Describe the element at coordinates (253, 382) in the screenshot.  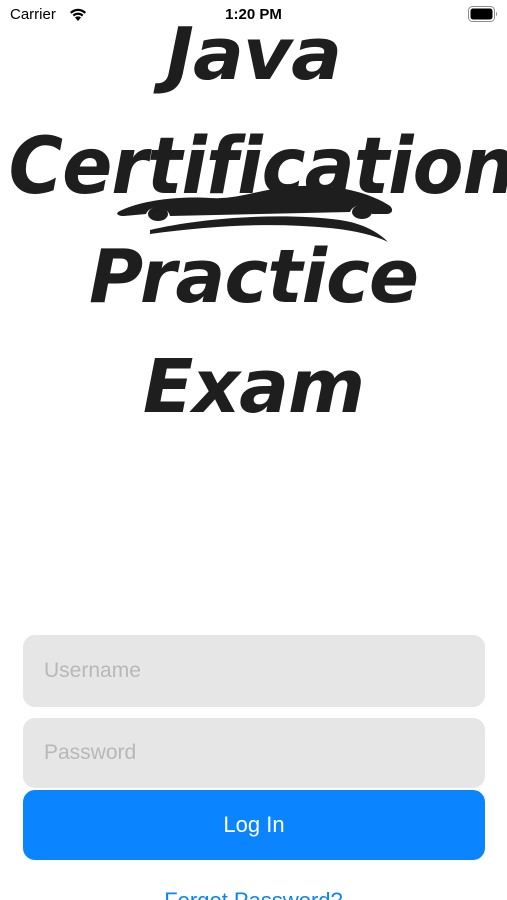
I see `logo-line-exam: Exam` at that location.